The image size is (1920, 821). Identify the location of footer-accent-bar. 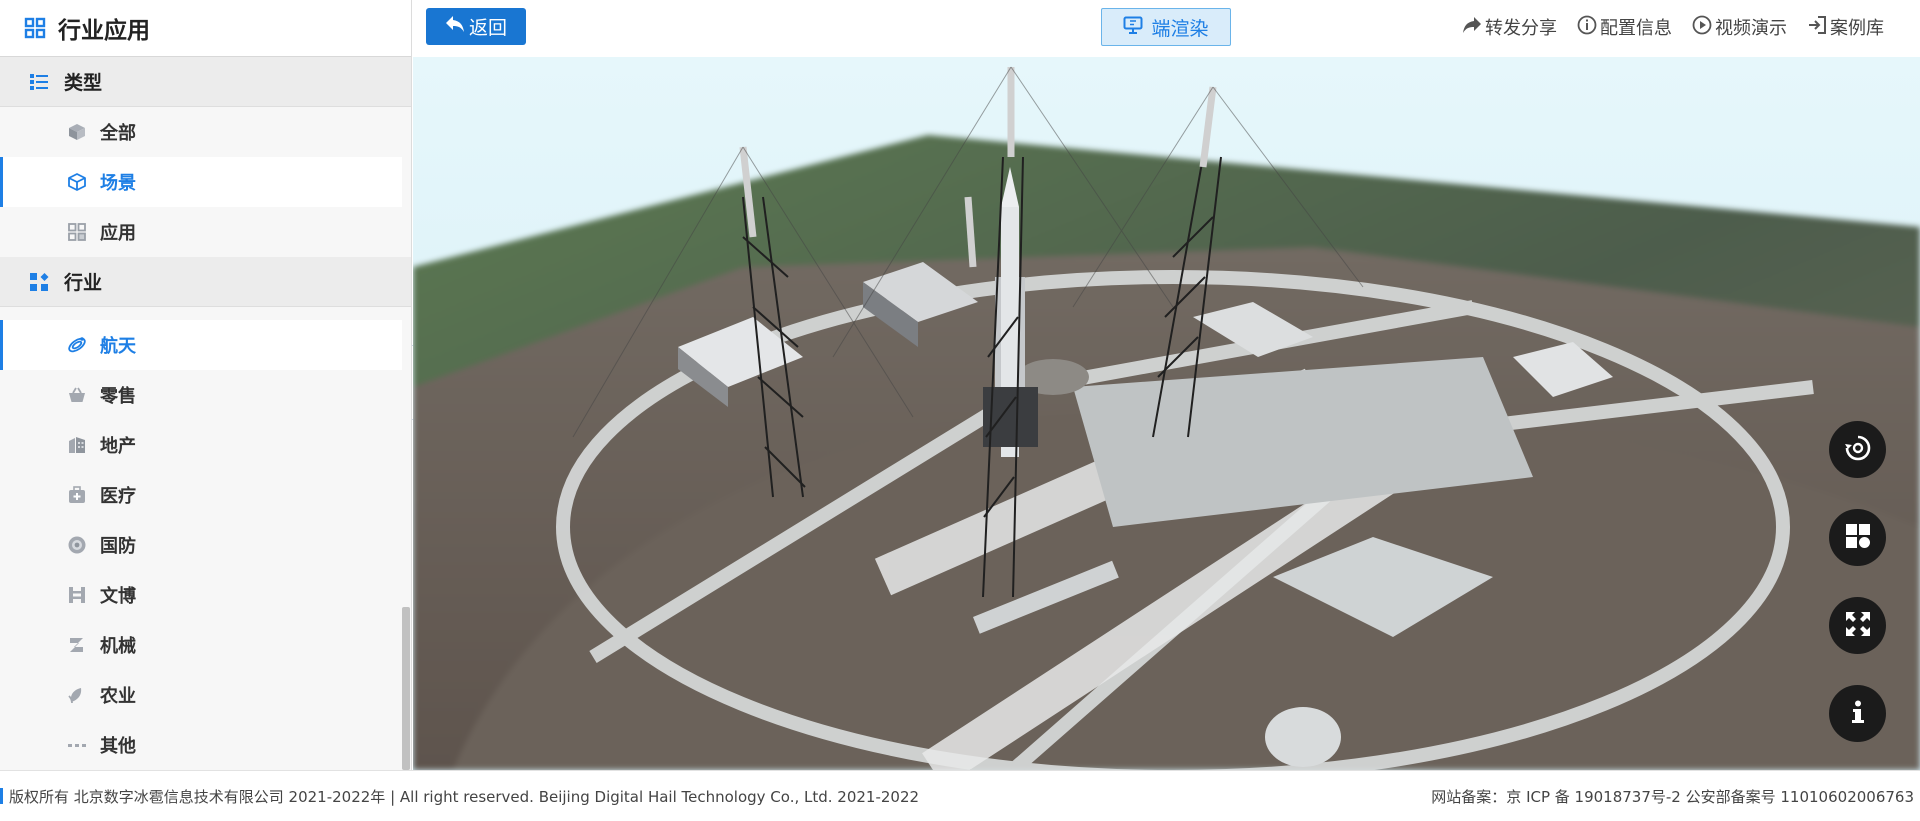
(1, 796).